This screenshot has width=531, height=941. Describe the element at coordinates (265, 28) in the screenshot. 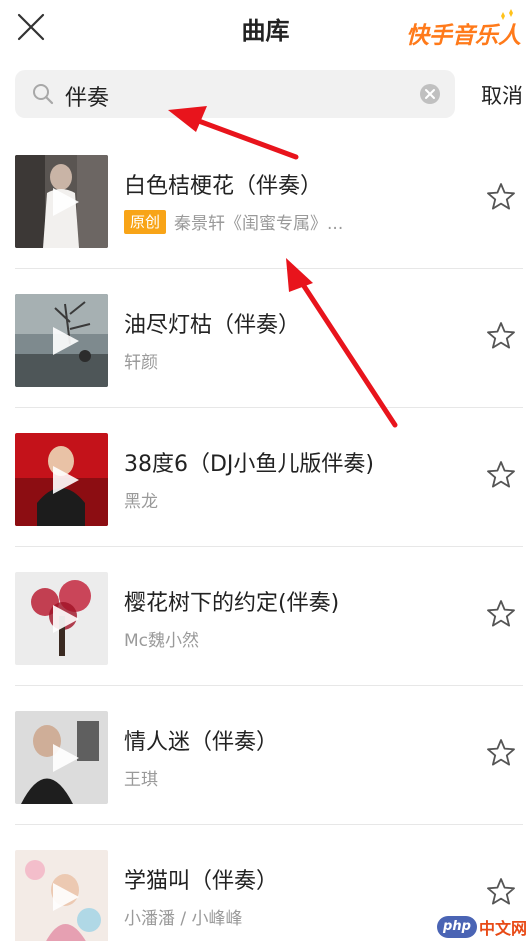

I see `header: 曲库 快手音乐人` at that location.